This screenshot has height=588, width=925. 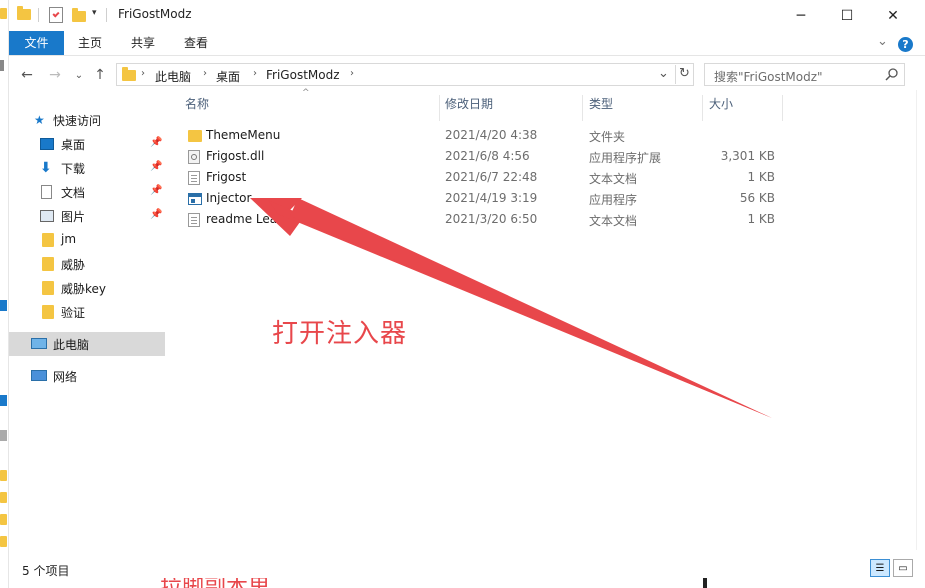 I want to click on file-row: Frigost 2021/6/7 22:48 文本文档 1 KB, so click(x=483, y=177).